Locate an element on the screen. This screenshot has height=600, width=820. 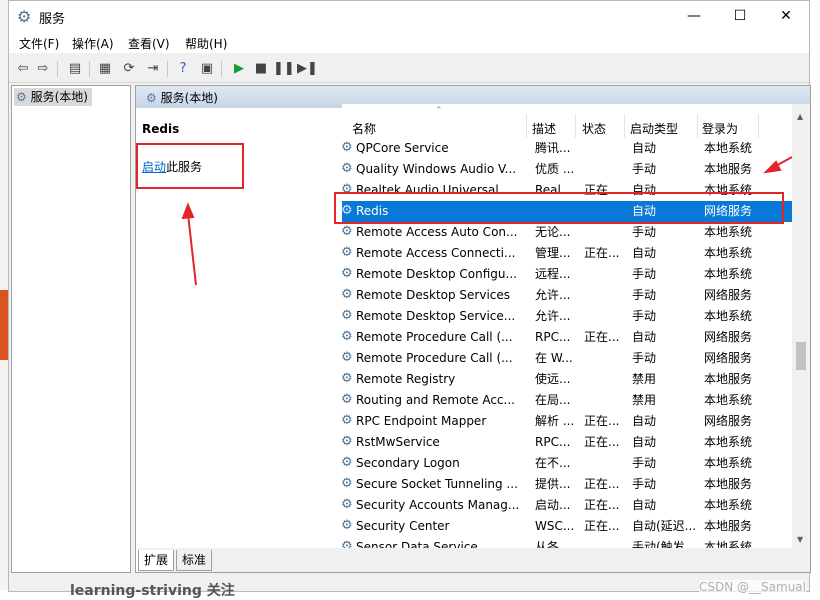
service-row: ⚙ RPC Endpoint Mapper 解析 ... 正在... 自动 网络服务 is located at coordinates (567, 421).